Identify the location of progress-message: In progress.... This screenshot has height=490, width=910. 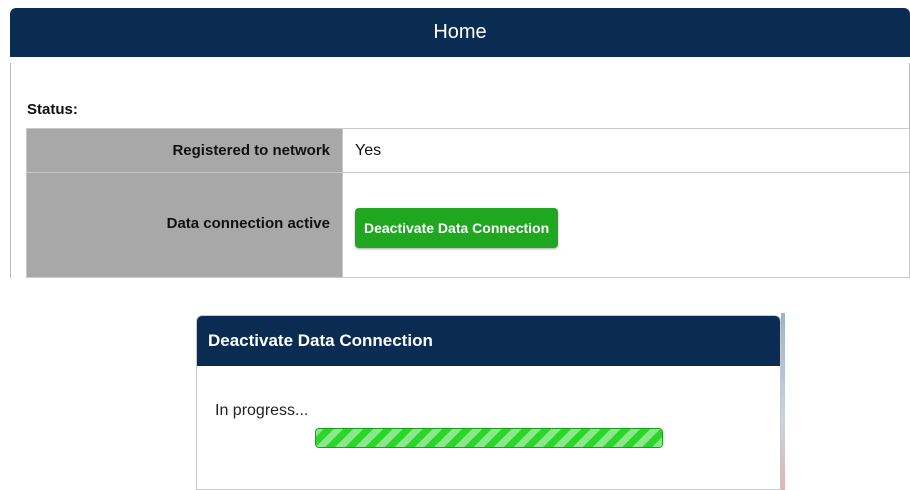
(262, 410).